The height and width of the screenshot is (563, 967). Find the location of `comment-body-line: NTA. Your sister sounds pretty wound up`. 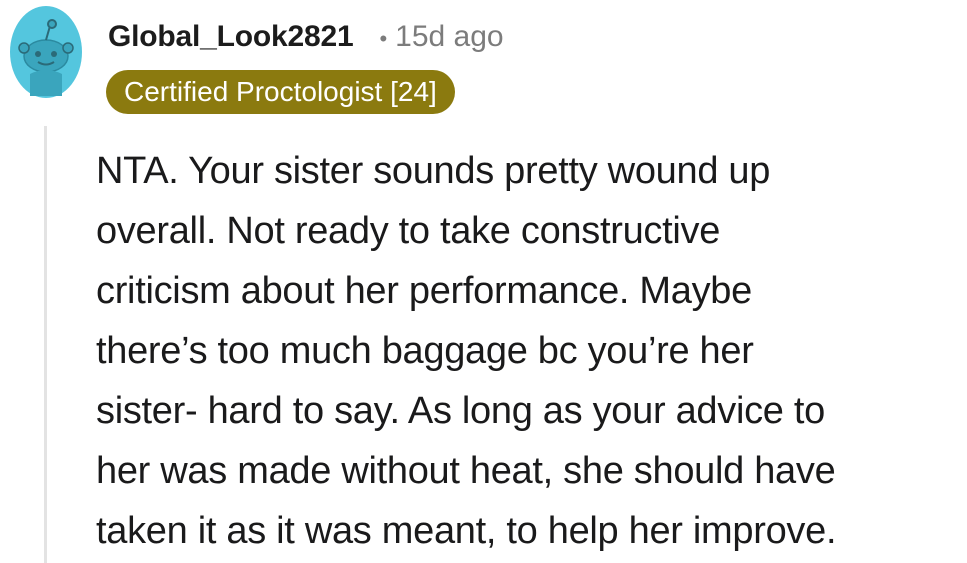

comment-body-line: NTA. Your sister sounds pretty wound up is located at coordinates (433, 171).